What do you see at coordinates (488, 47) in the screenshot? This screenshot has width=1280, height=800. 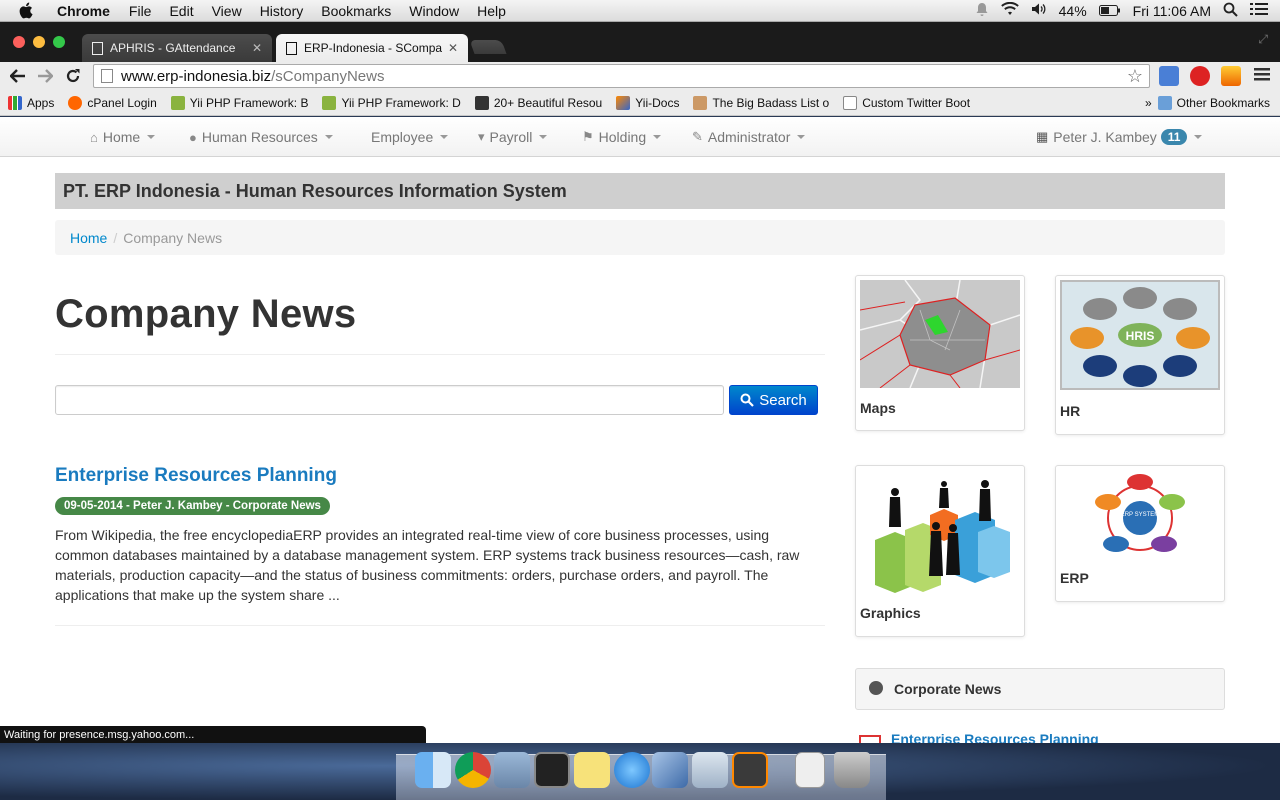 I see `new-tab-button` at bounding box center [488, 47].